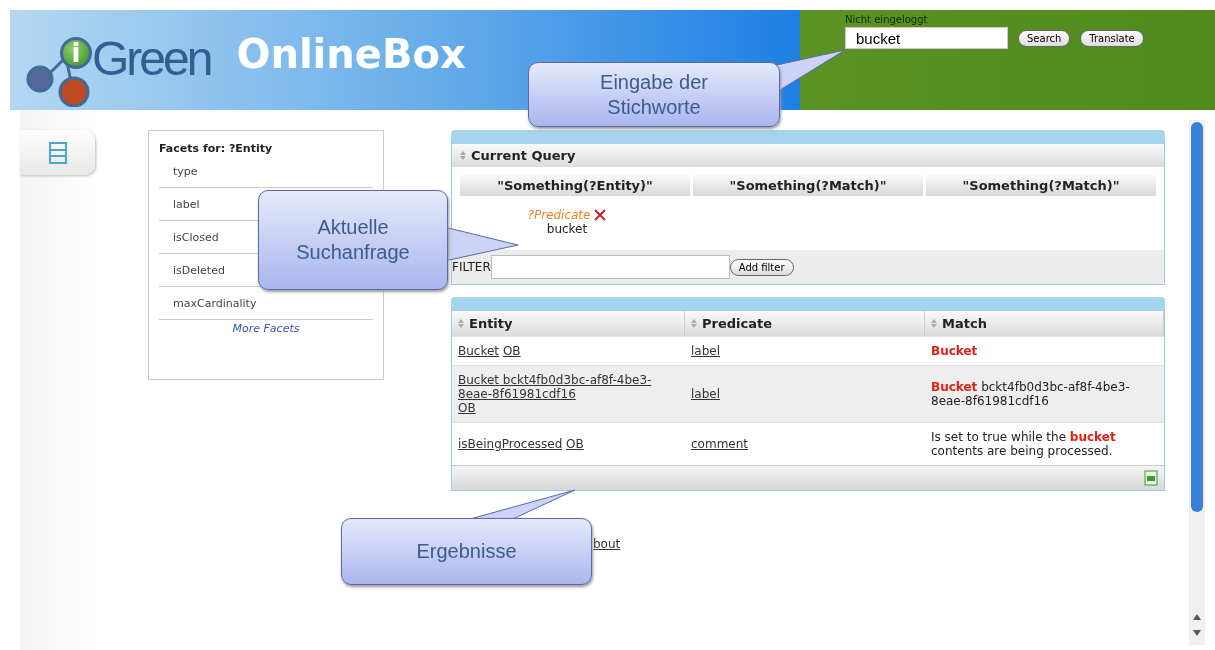 This screenshot has width=1215, height=650. What do you see at coordinates (567, 229) in the screenshot?
I see `query-value: bucket` at bounding box center [567, 229].